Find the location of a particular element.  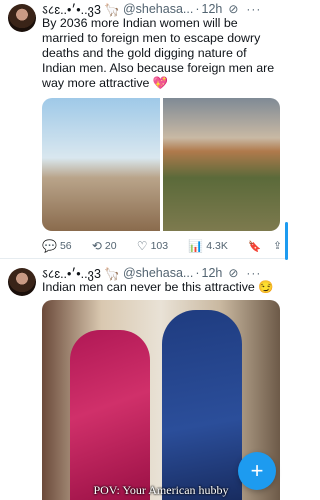

like-icon: ♡ is located at coordinates (142, 246).